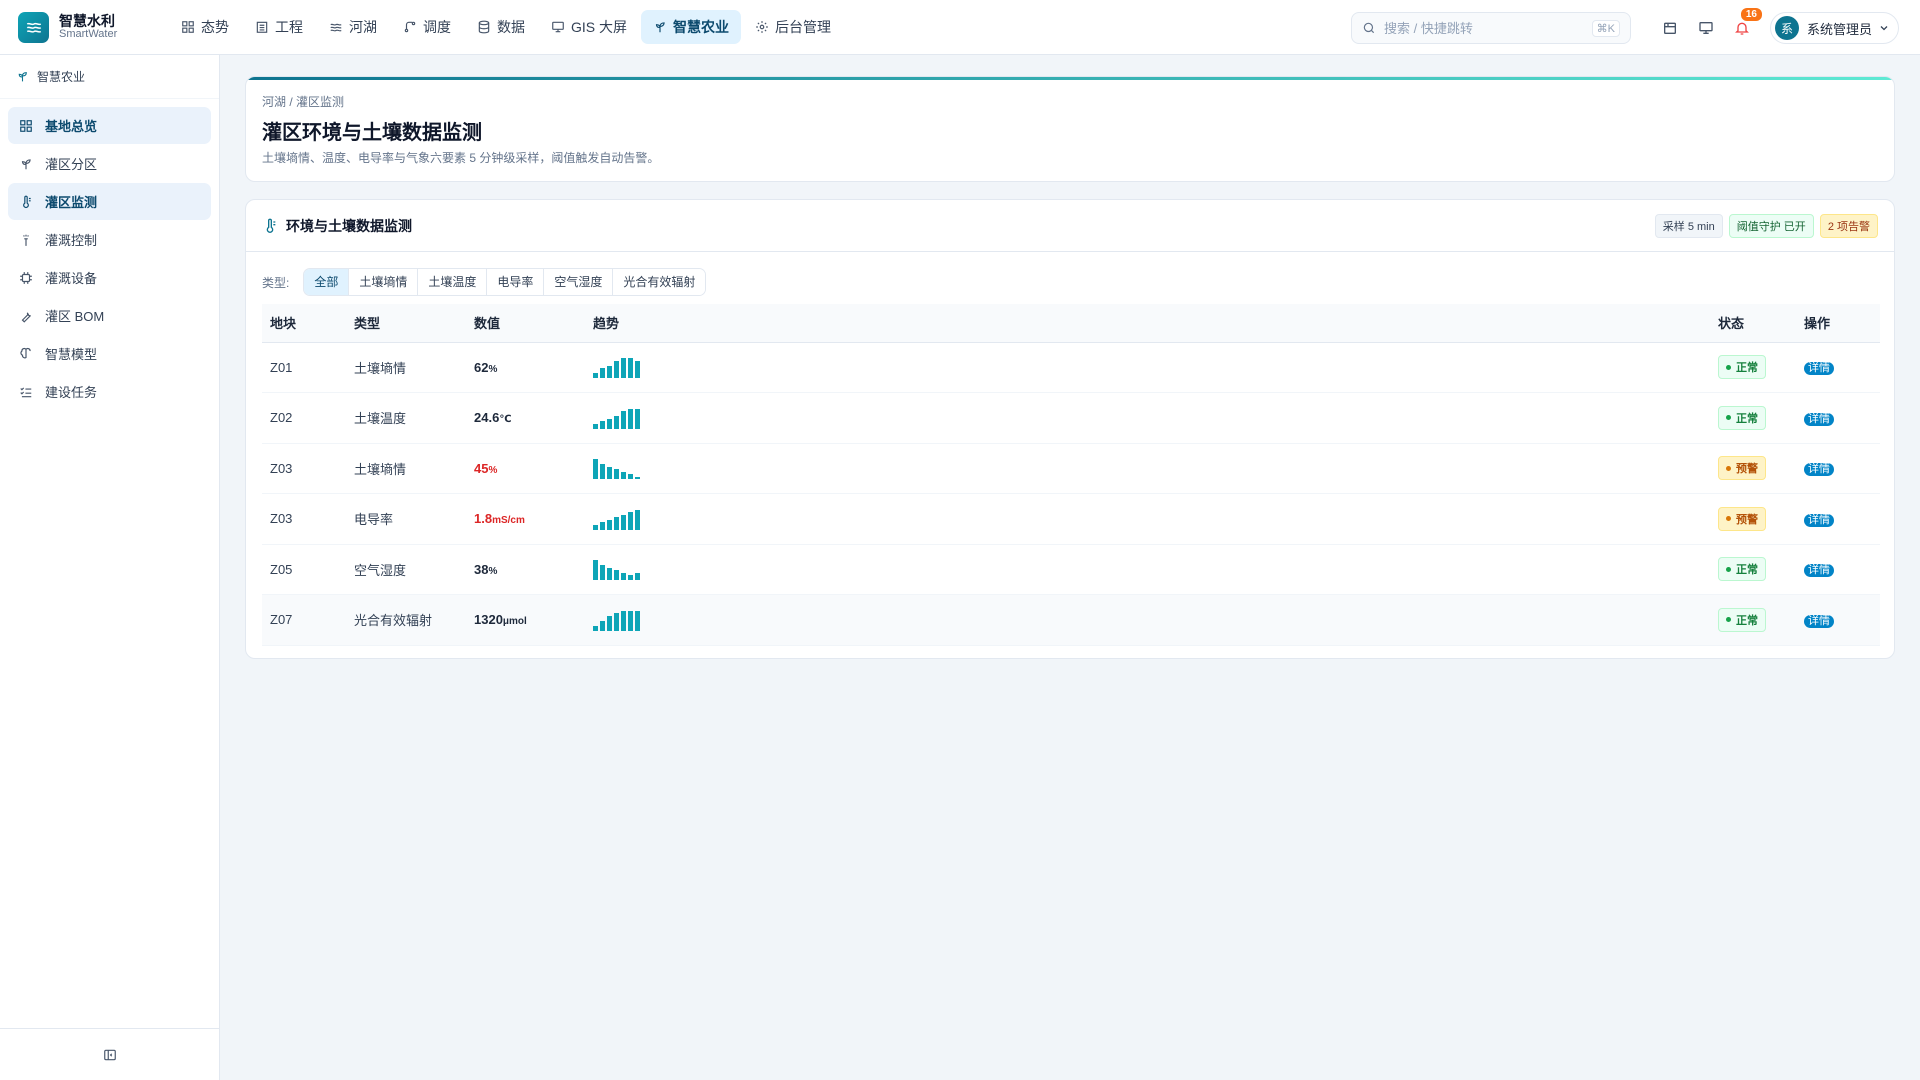 This screenshot has width=1920, height=1080. I want to click on table-row: Z07 光合有效辐射 1320μmol 正常 详情, so click(1071, 620).